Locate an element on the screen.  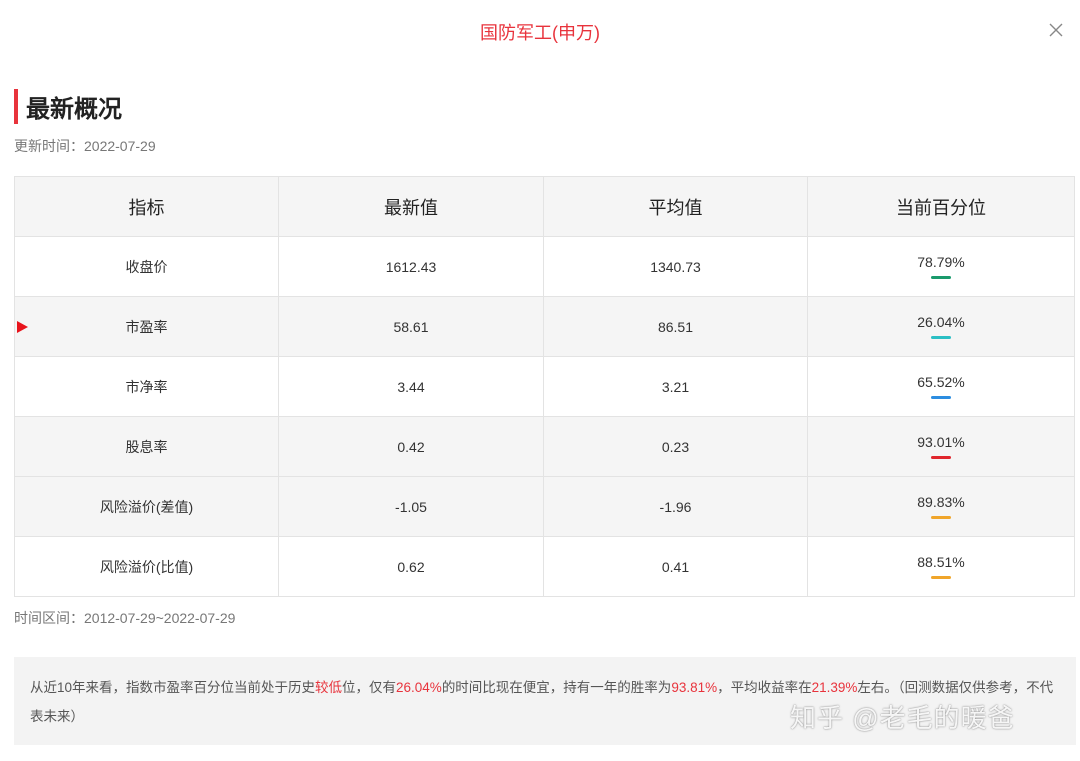
percentile-value: 93.01% is located at coordinates (941, 442).